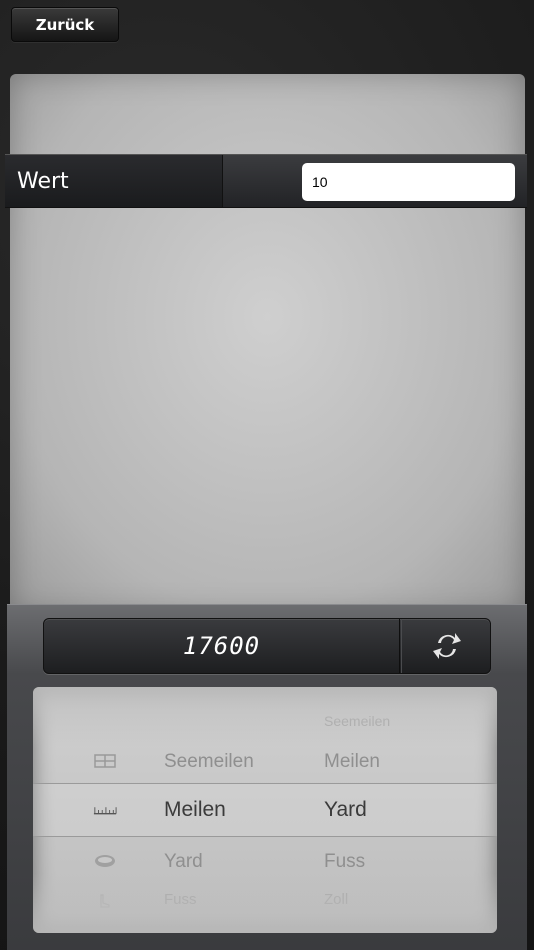 This screenshot has width=534, height=950. What do you see at coordinates (195, 810) in the screenshot?
I see `from-unit-selected: Meilen` at bounding box center [195, 810].